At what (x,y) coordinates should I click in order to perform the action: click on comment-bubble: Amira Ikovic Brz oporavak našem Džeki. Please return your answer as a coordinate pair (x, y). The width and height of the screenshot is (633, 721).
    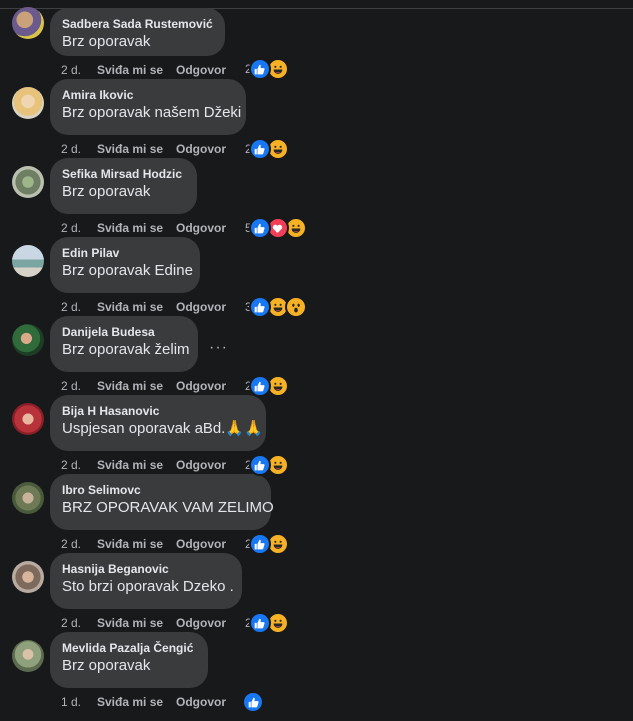
    Looking at the image, I should click on (148, 107).